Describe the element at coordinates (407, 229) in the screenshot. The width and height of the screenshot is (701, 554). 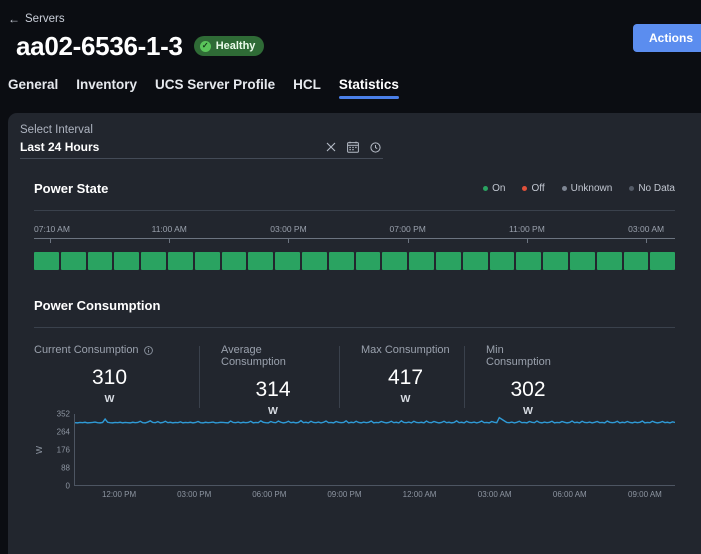
I see `power-state-time-tick: 07:00 PM` at that location.